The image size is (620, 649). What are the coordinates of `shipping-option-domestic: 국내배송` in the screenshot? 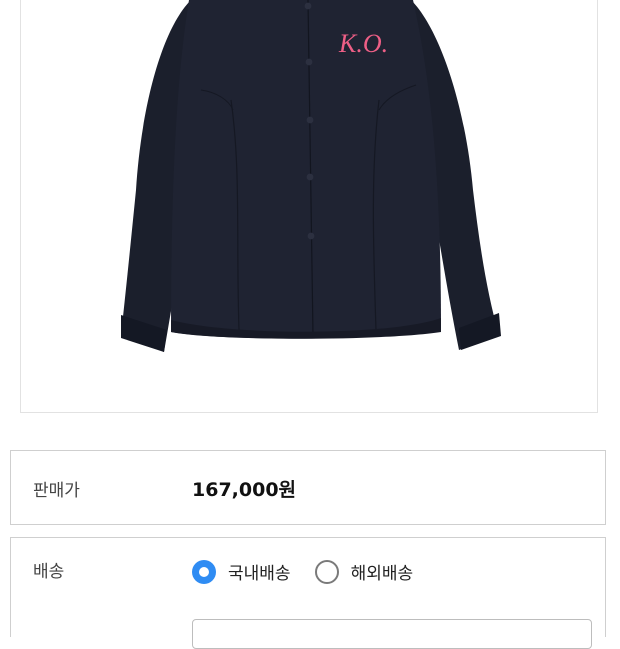 It's located at (241, 571).